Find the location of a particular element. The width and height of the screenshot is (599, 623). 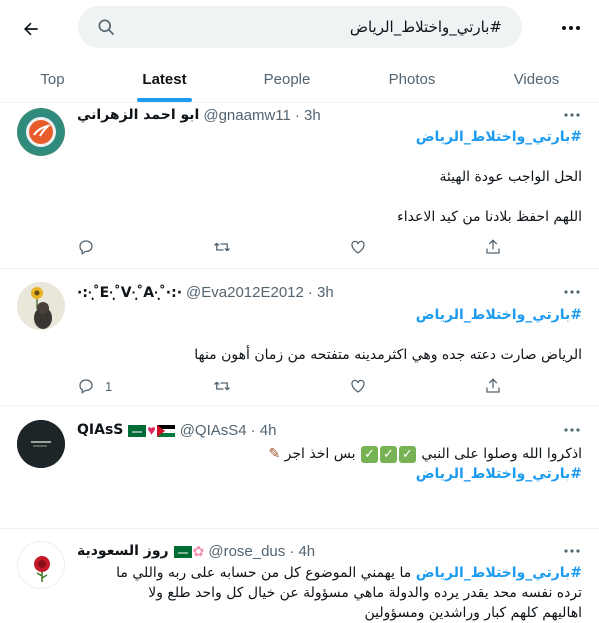

reply-button: 1 is located at coordinates (94, 386).